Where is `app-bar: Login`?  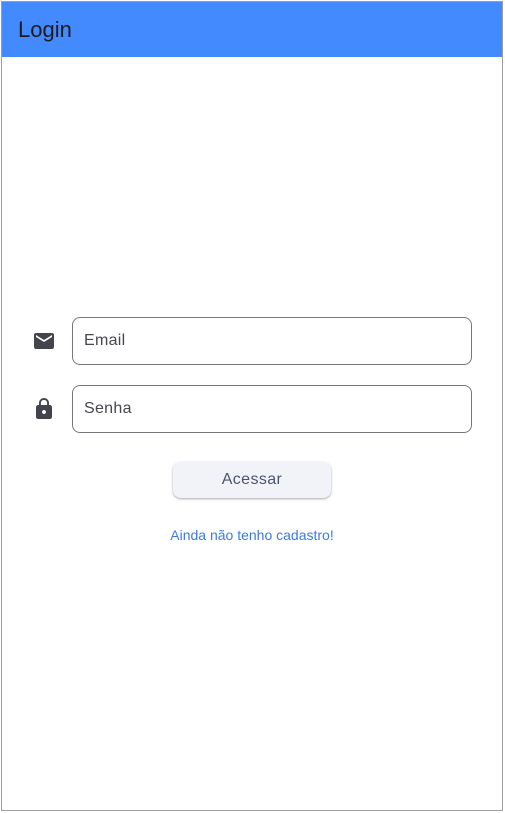
app-bar: Login is located at coordinates (252, 29).